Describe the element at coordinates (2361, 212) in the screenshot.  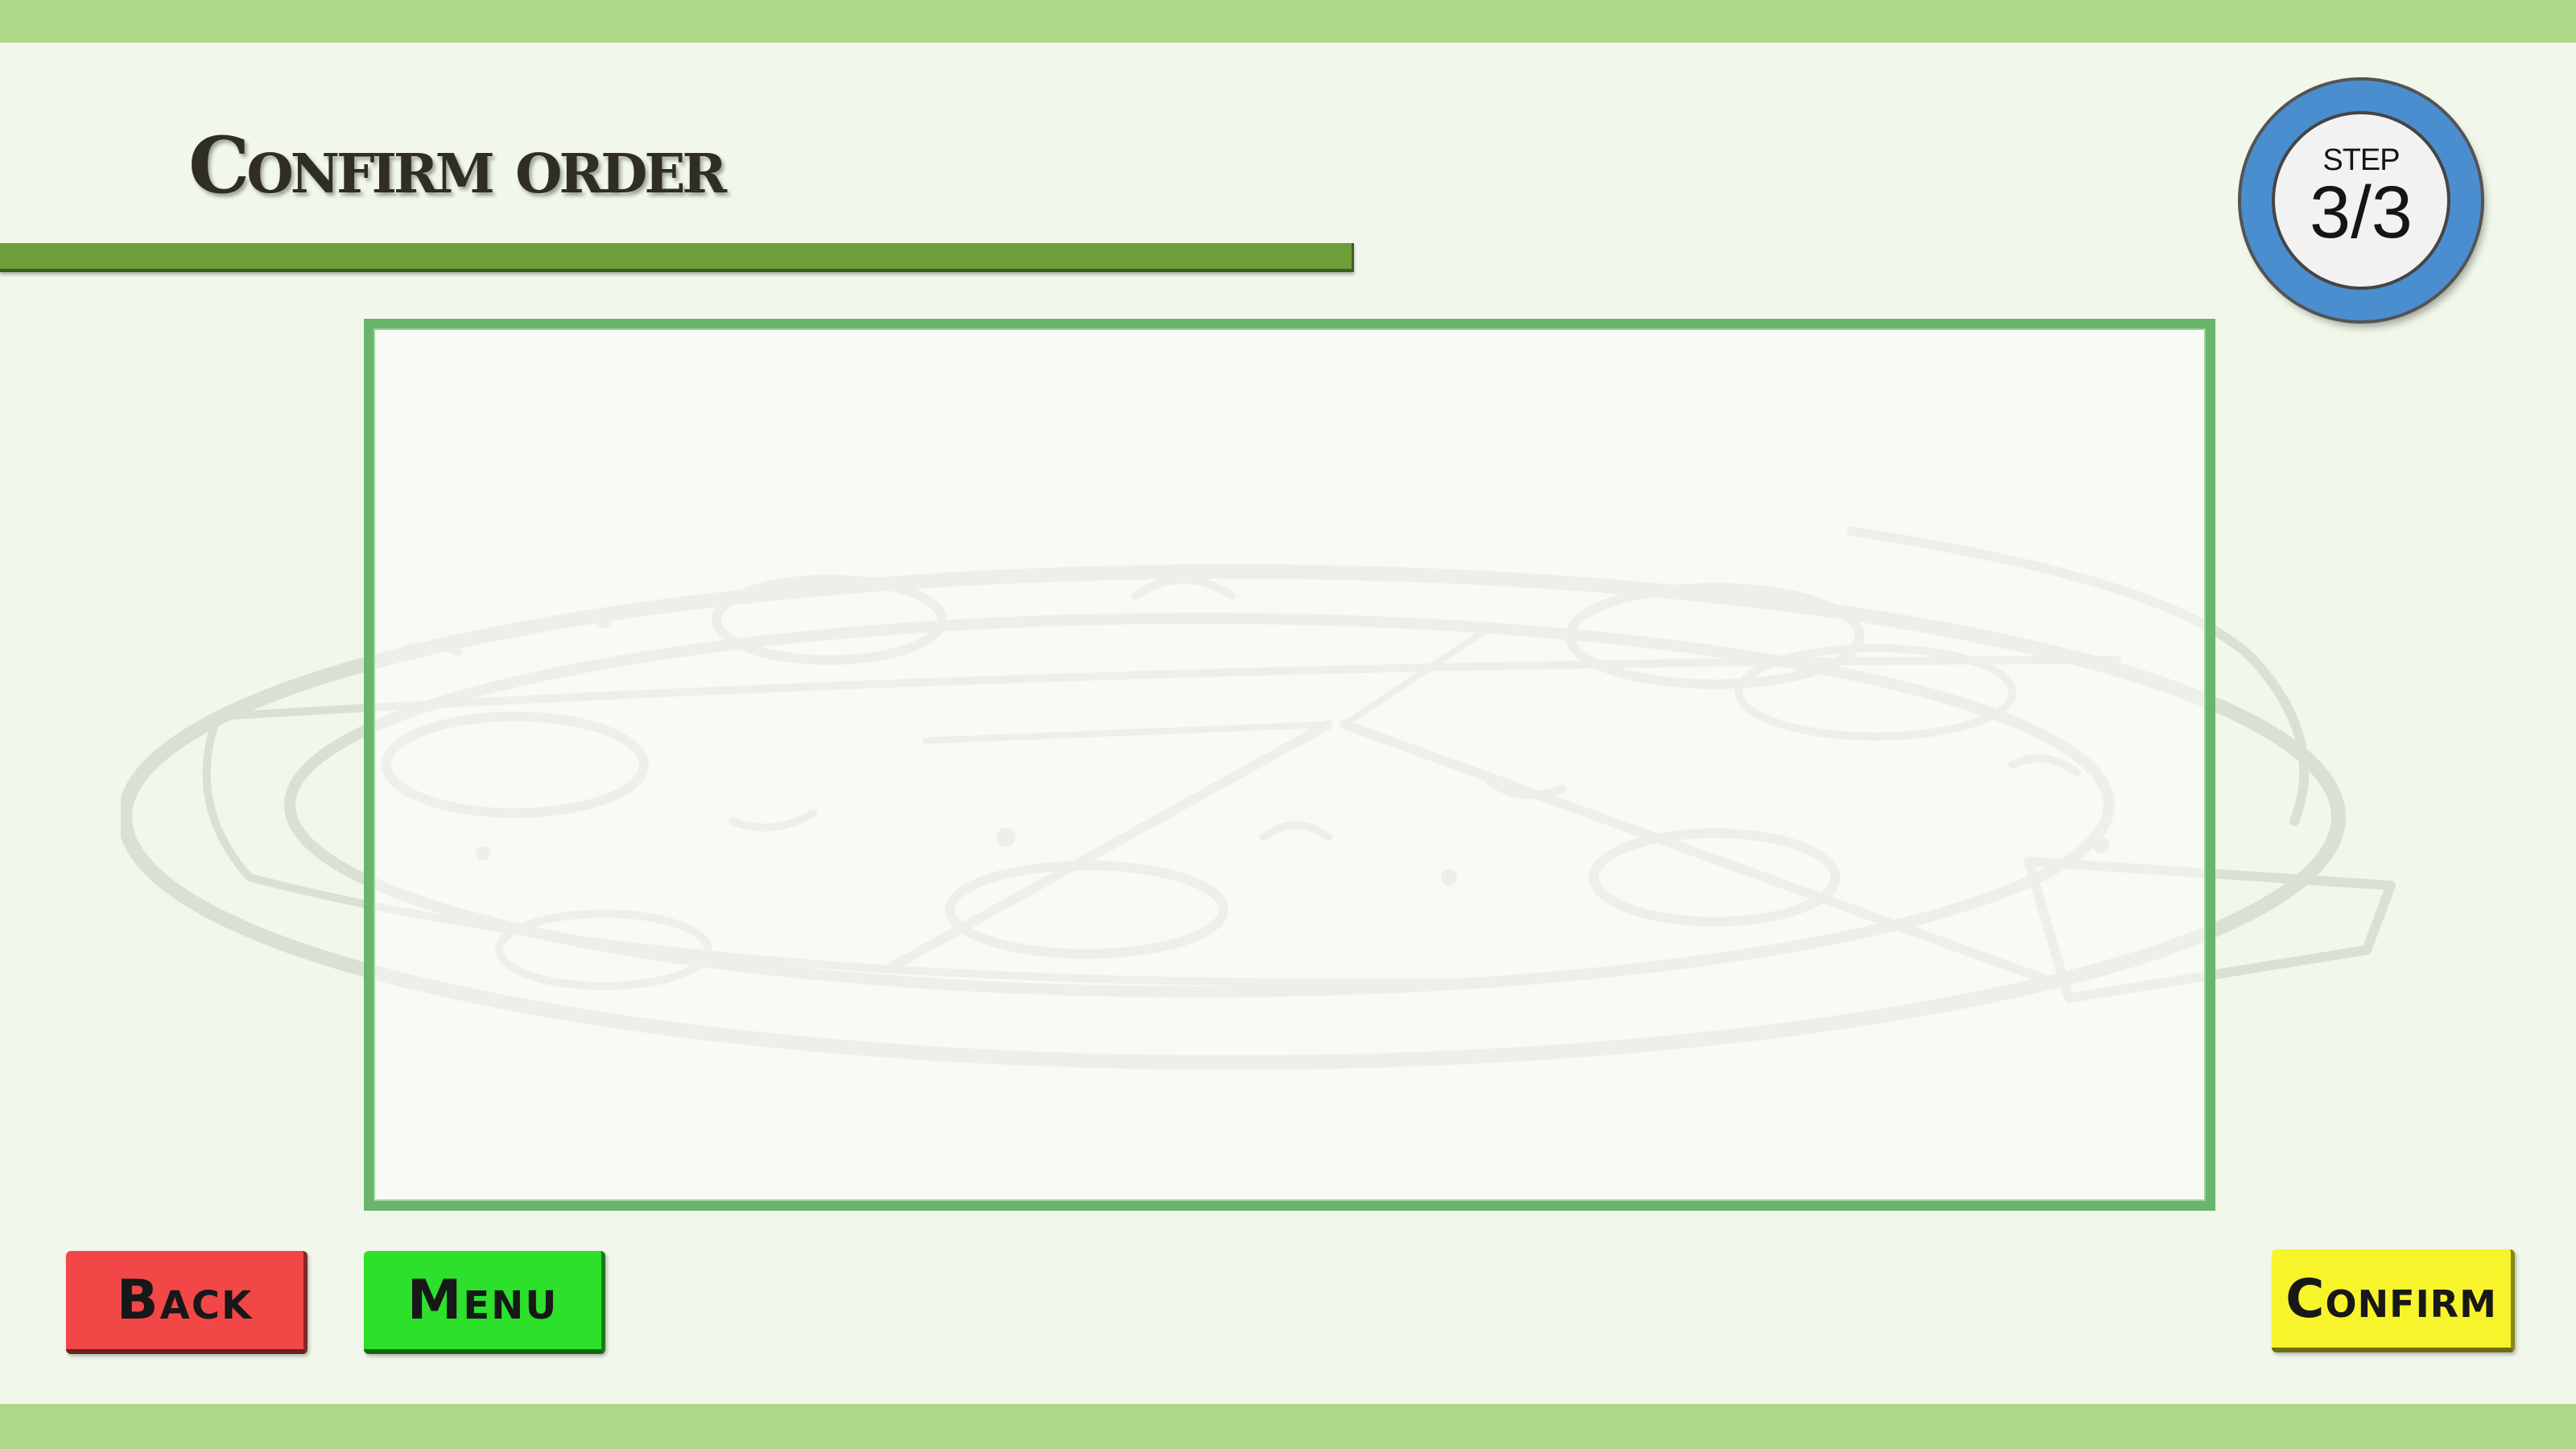
I see `step-value: 3/3` at that location.